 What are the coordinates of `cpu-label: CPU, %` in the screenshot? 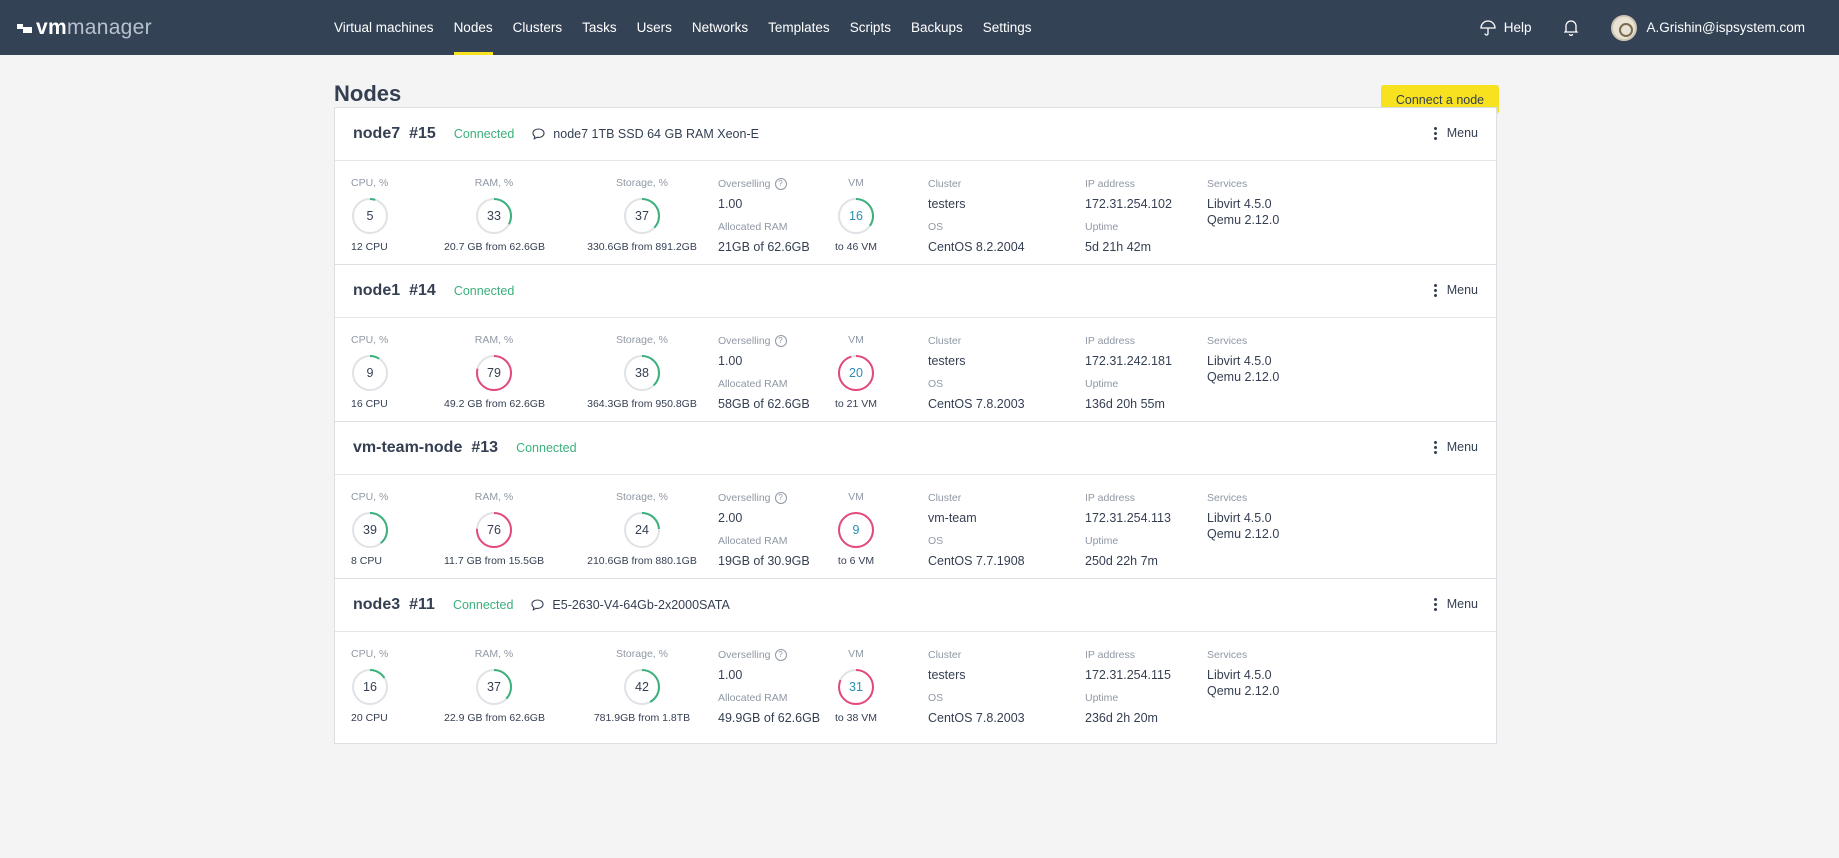 It's located at (370, 497).